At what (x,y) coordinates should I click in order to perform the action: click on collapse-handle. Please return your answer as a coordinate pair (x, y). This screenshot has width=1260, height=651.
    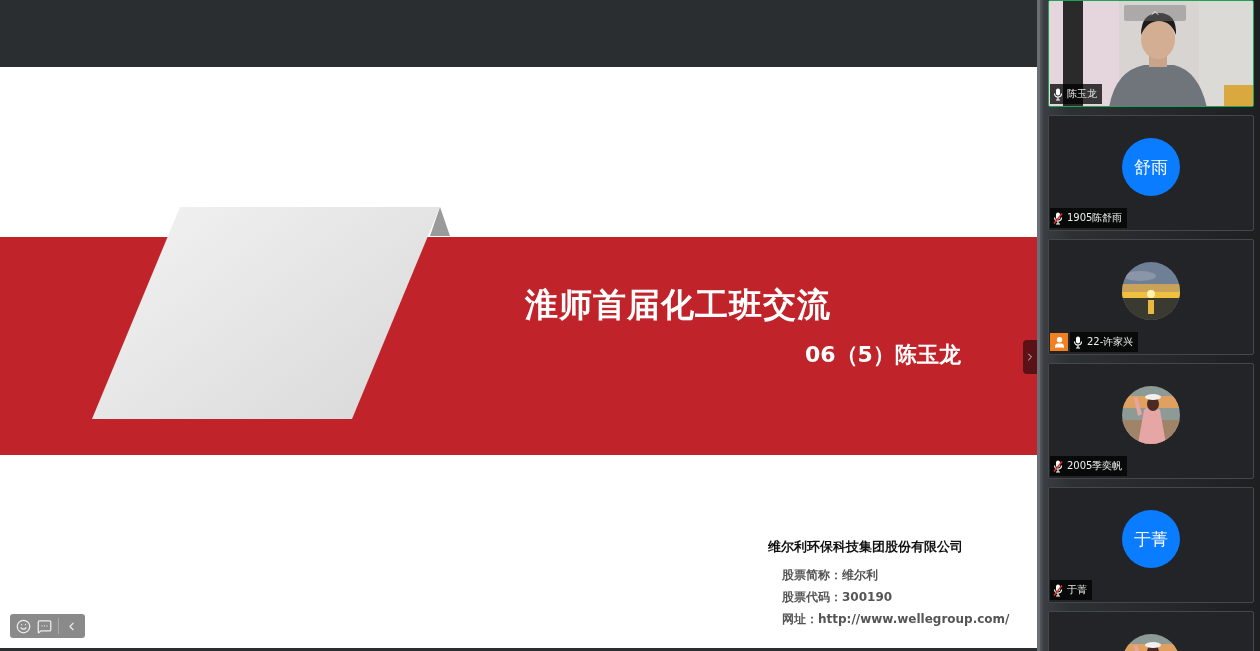
    Looking at the image, I should click on (1030, 357).